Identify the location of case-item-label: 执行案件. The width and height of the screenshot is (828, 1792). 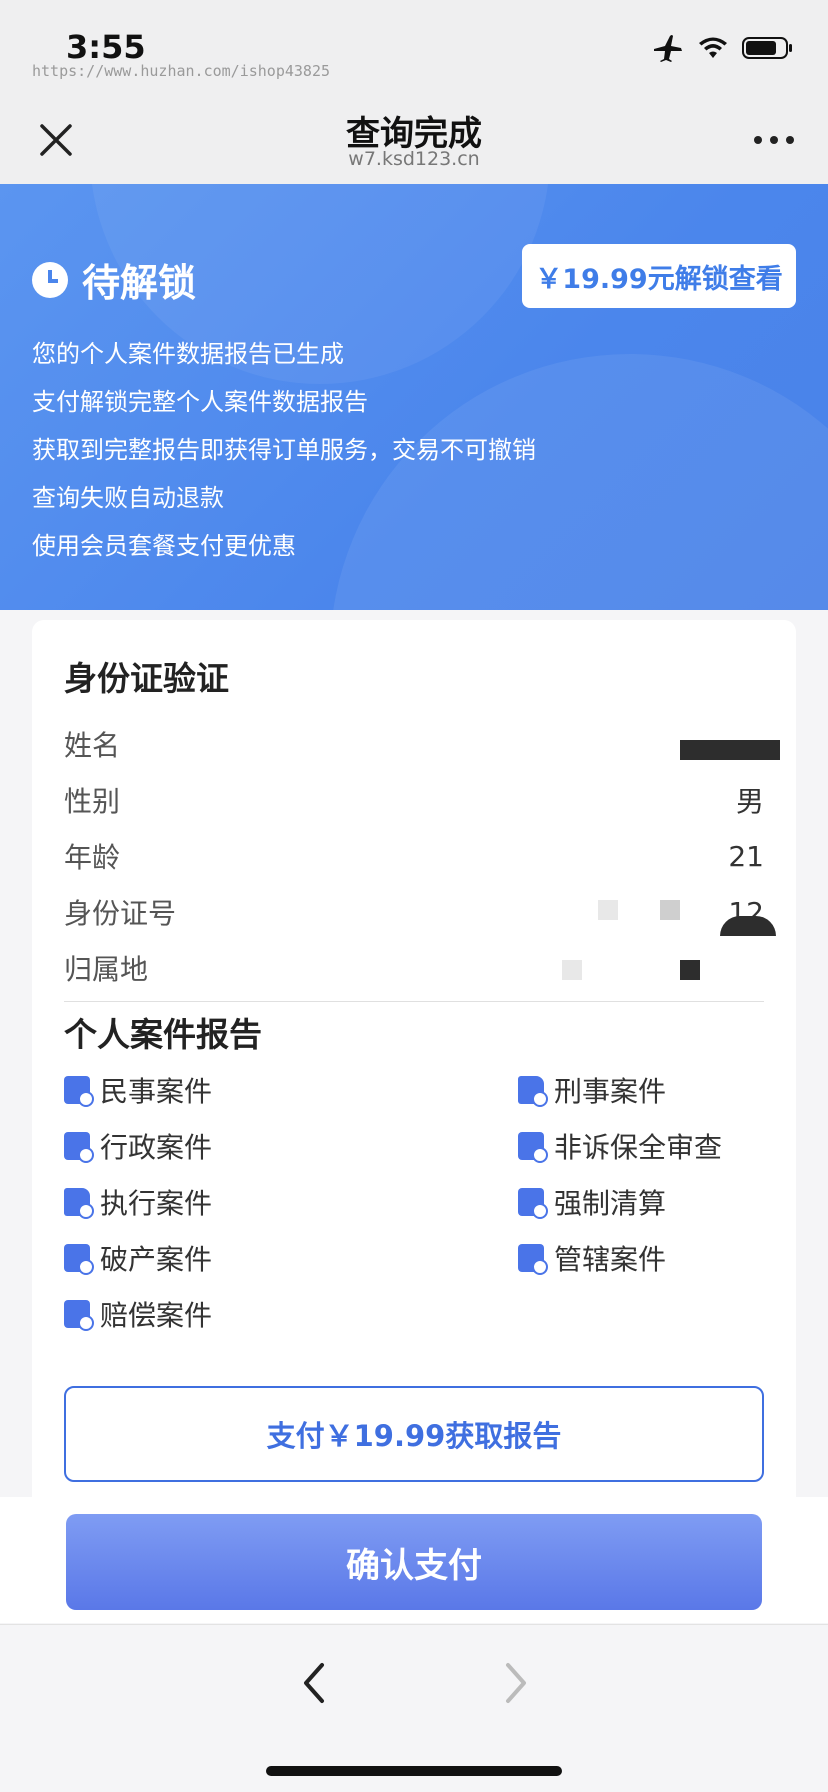
(156, 1203).